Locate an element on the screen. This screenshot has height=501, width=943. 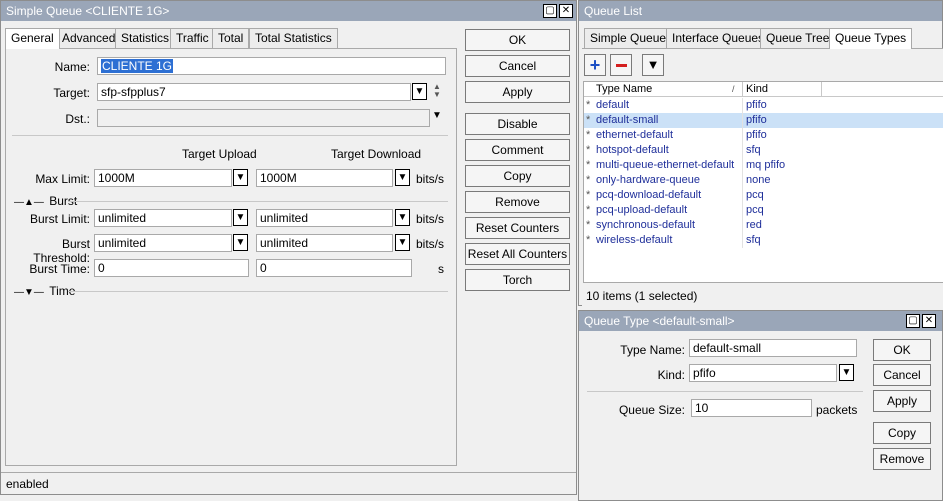
max-limit-download-dropdown-icon: ▼ is located at coordinates (402, 177).